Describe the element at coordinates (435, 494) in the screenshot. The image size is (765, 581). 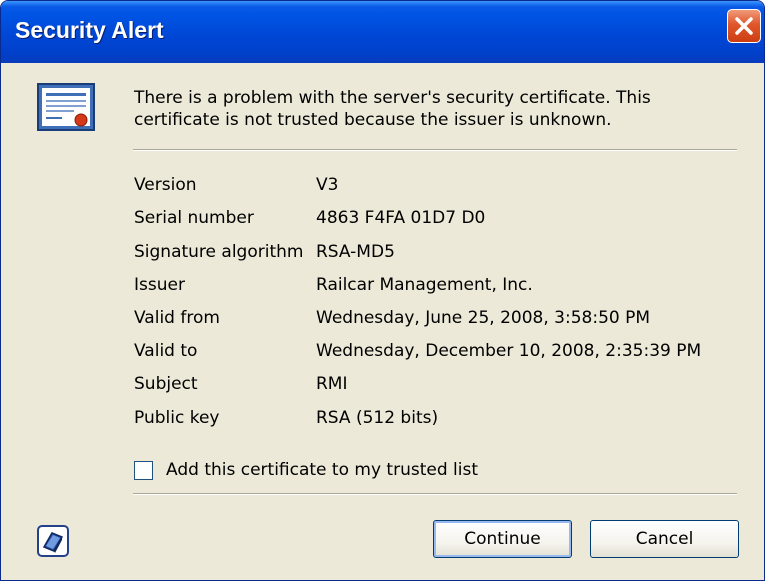
I see `separator-bottom` at that location.